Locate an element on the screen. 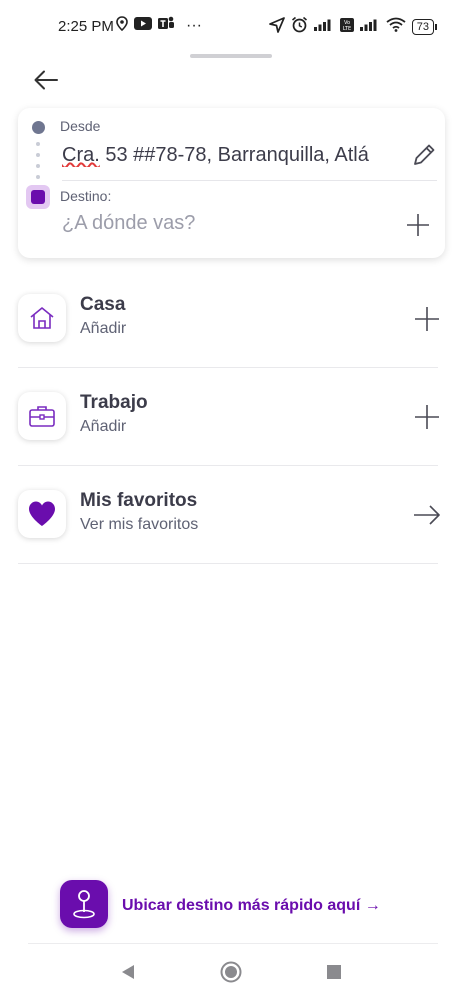 This screenshot has width=462, height=1000. system-nav-bar is located at coordinates (231, 975).